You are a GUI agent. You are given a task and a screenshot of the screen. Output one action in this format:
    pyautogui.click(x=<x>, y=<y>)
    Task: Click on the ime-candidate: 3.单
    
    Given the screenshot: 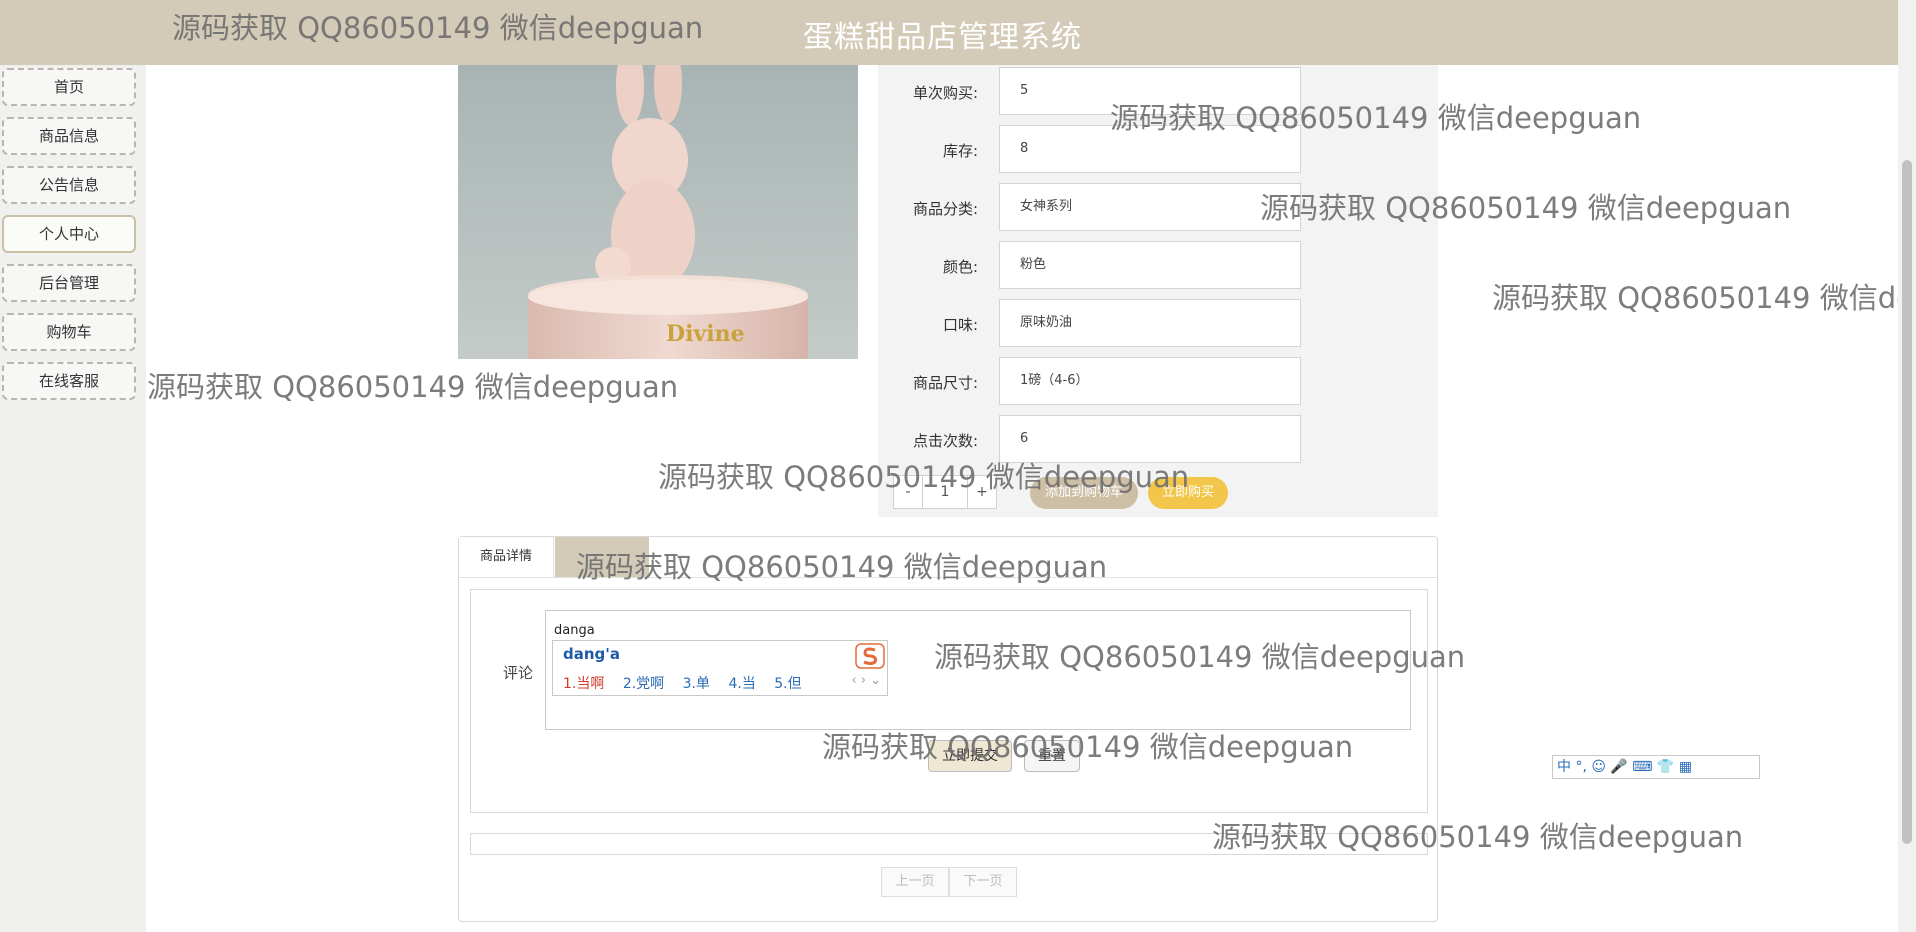 What is the action you would take?
    pyautogui.click(x=696, y=684)
    